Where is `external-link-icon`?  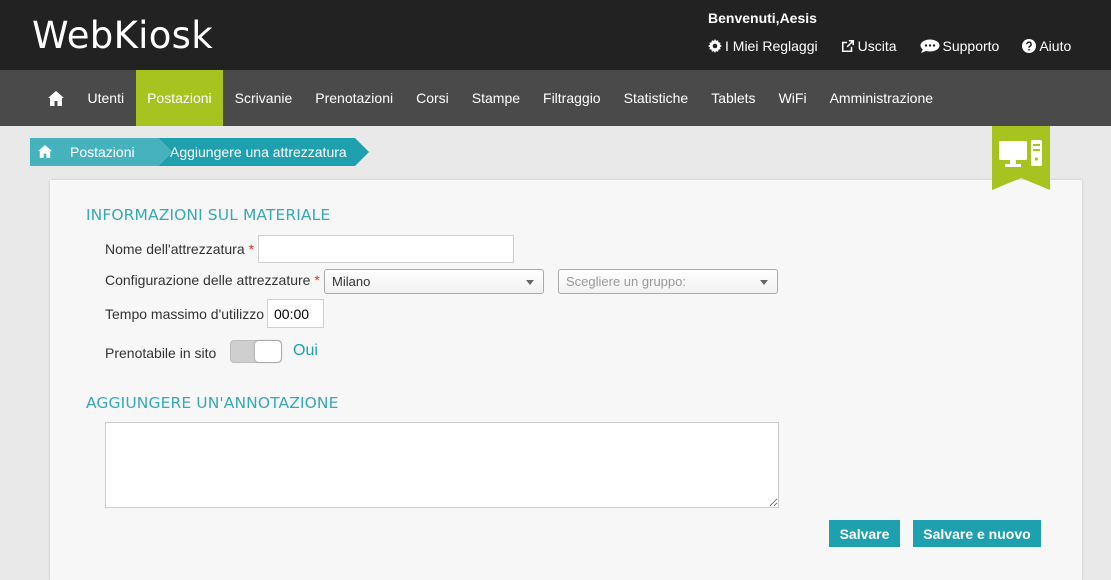 external-link-icon is located at coordinates (847, 46).